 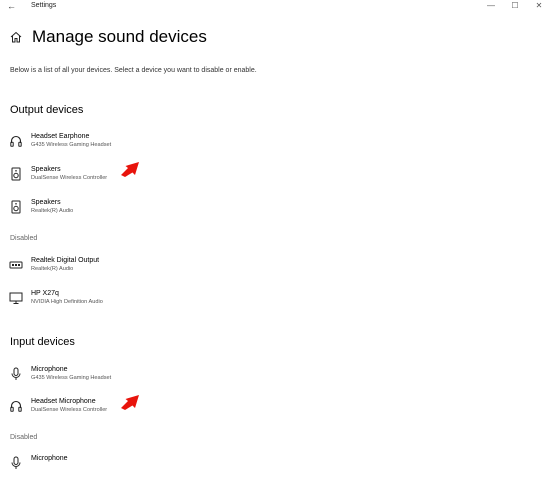 I want to click on monitor-icon, so click(x=16, y=298).